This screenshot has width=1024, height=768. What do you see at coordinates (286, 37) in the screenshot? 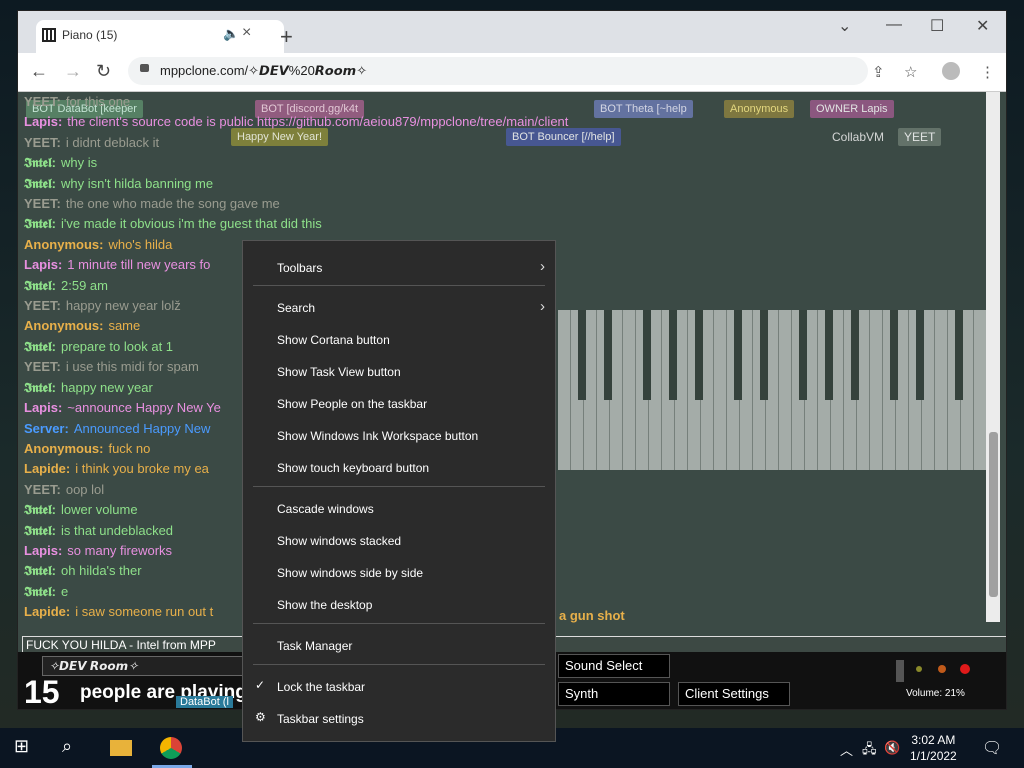
I see `new-tab-button: +` at bounding box center [286, 37].